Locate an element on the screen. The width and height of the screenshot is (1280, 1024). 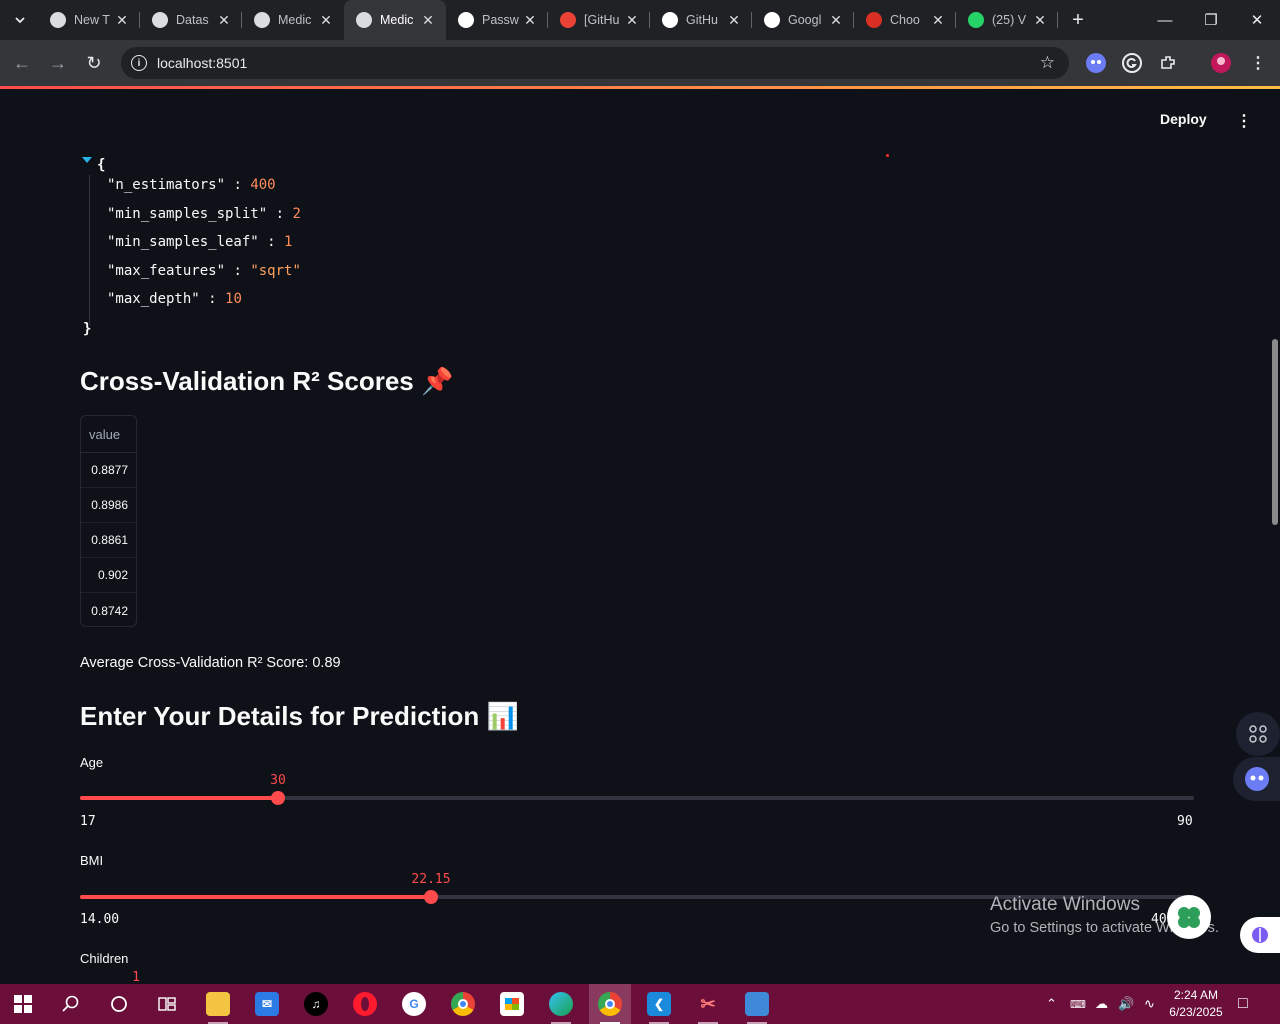
opera-taskbar is located at coordinates (365, 1004).